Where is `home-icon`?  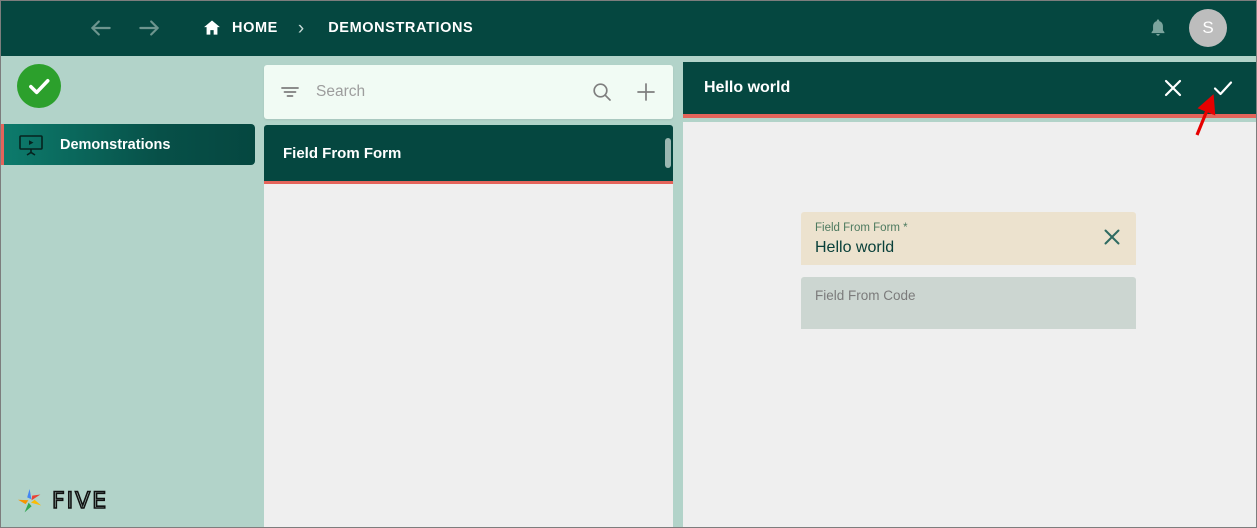 home-icon is located at coordinates (212, 28).